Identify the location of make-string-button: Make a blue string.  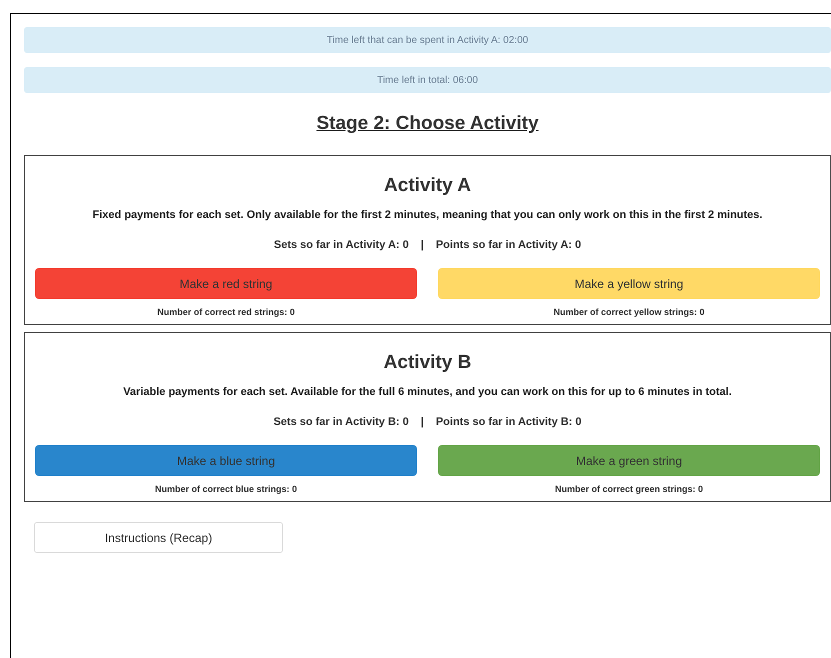
(226, 460).